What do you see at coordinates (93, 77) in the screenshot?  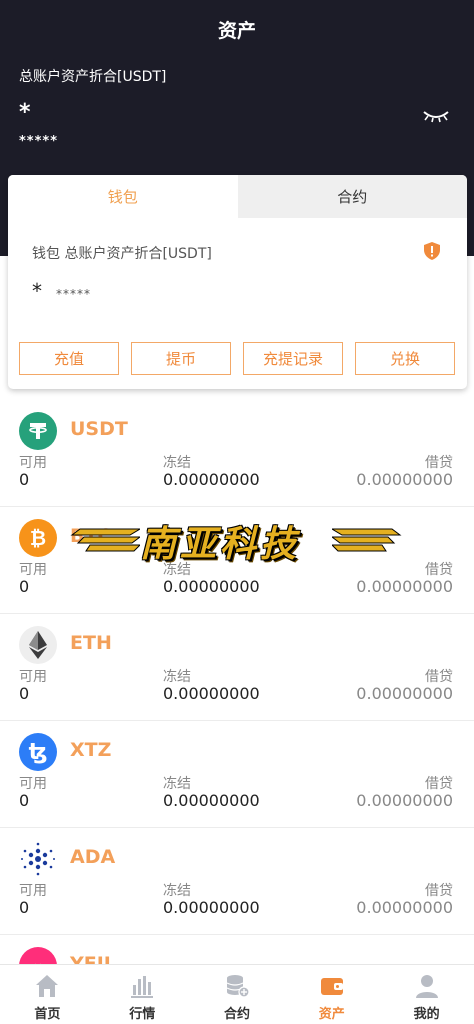 I see `total-assets-label: 总账户资产折合[USDT]` at bounding box center [93, 77].